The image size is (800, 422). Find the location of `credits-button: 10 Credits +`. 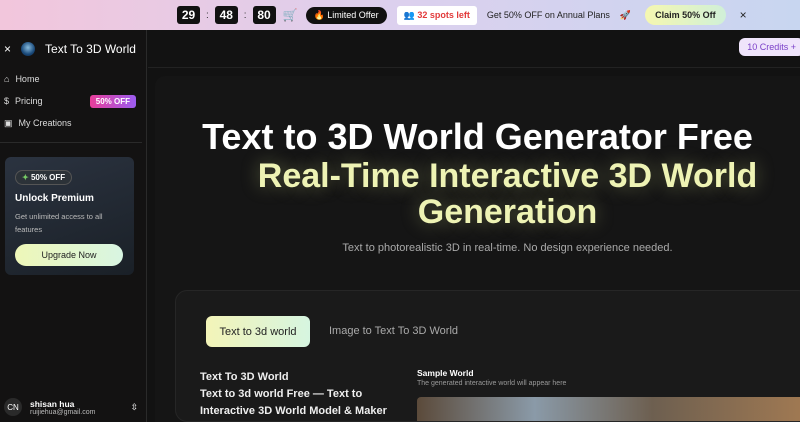

credits-button: 10 Credits + is located at coordinates (769, 47).